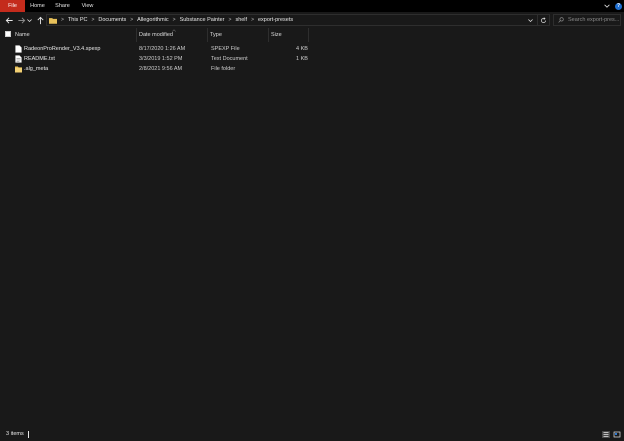 Image resolution: width=624 pixels, height=441 pixels. Describe the element at coordinates (275, 20) in the screenshot. I see `breadcrumb-export-presets: export-presets` at that location.